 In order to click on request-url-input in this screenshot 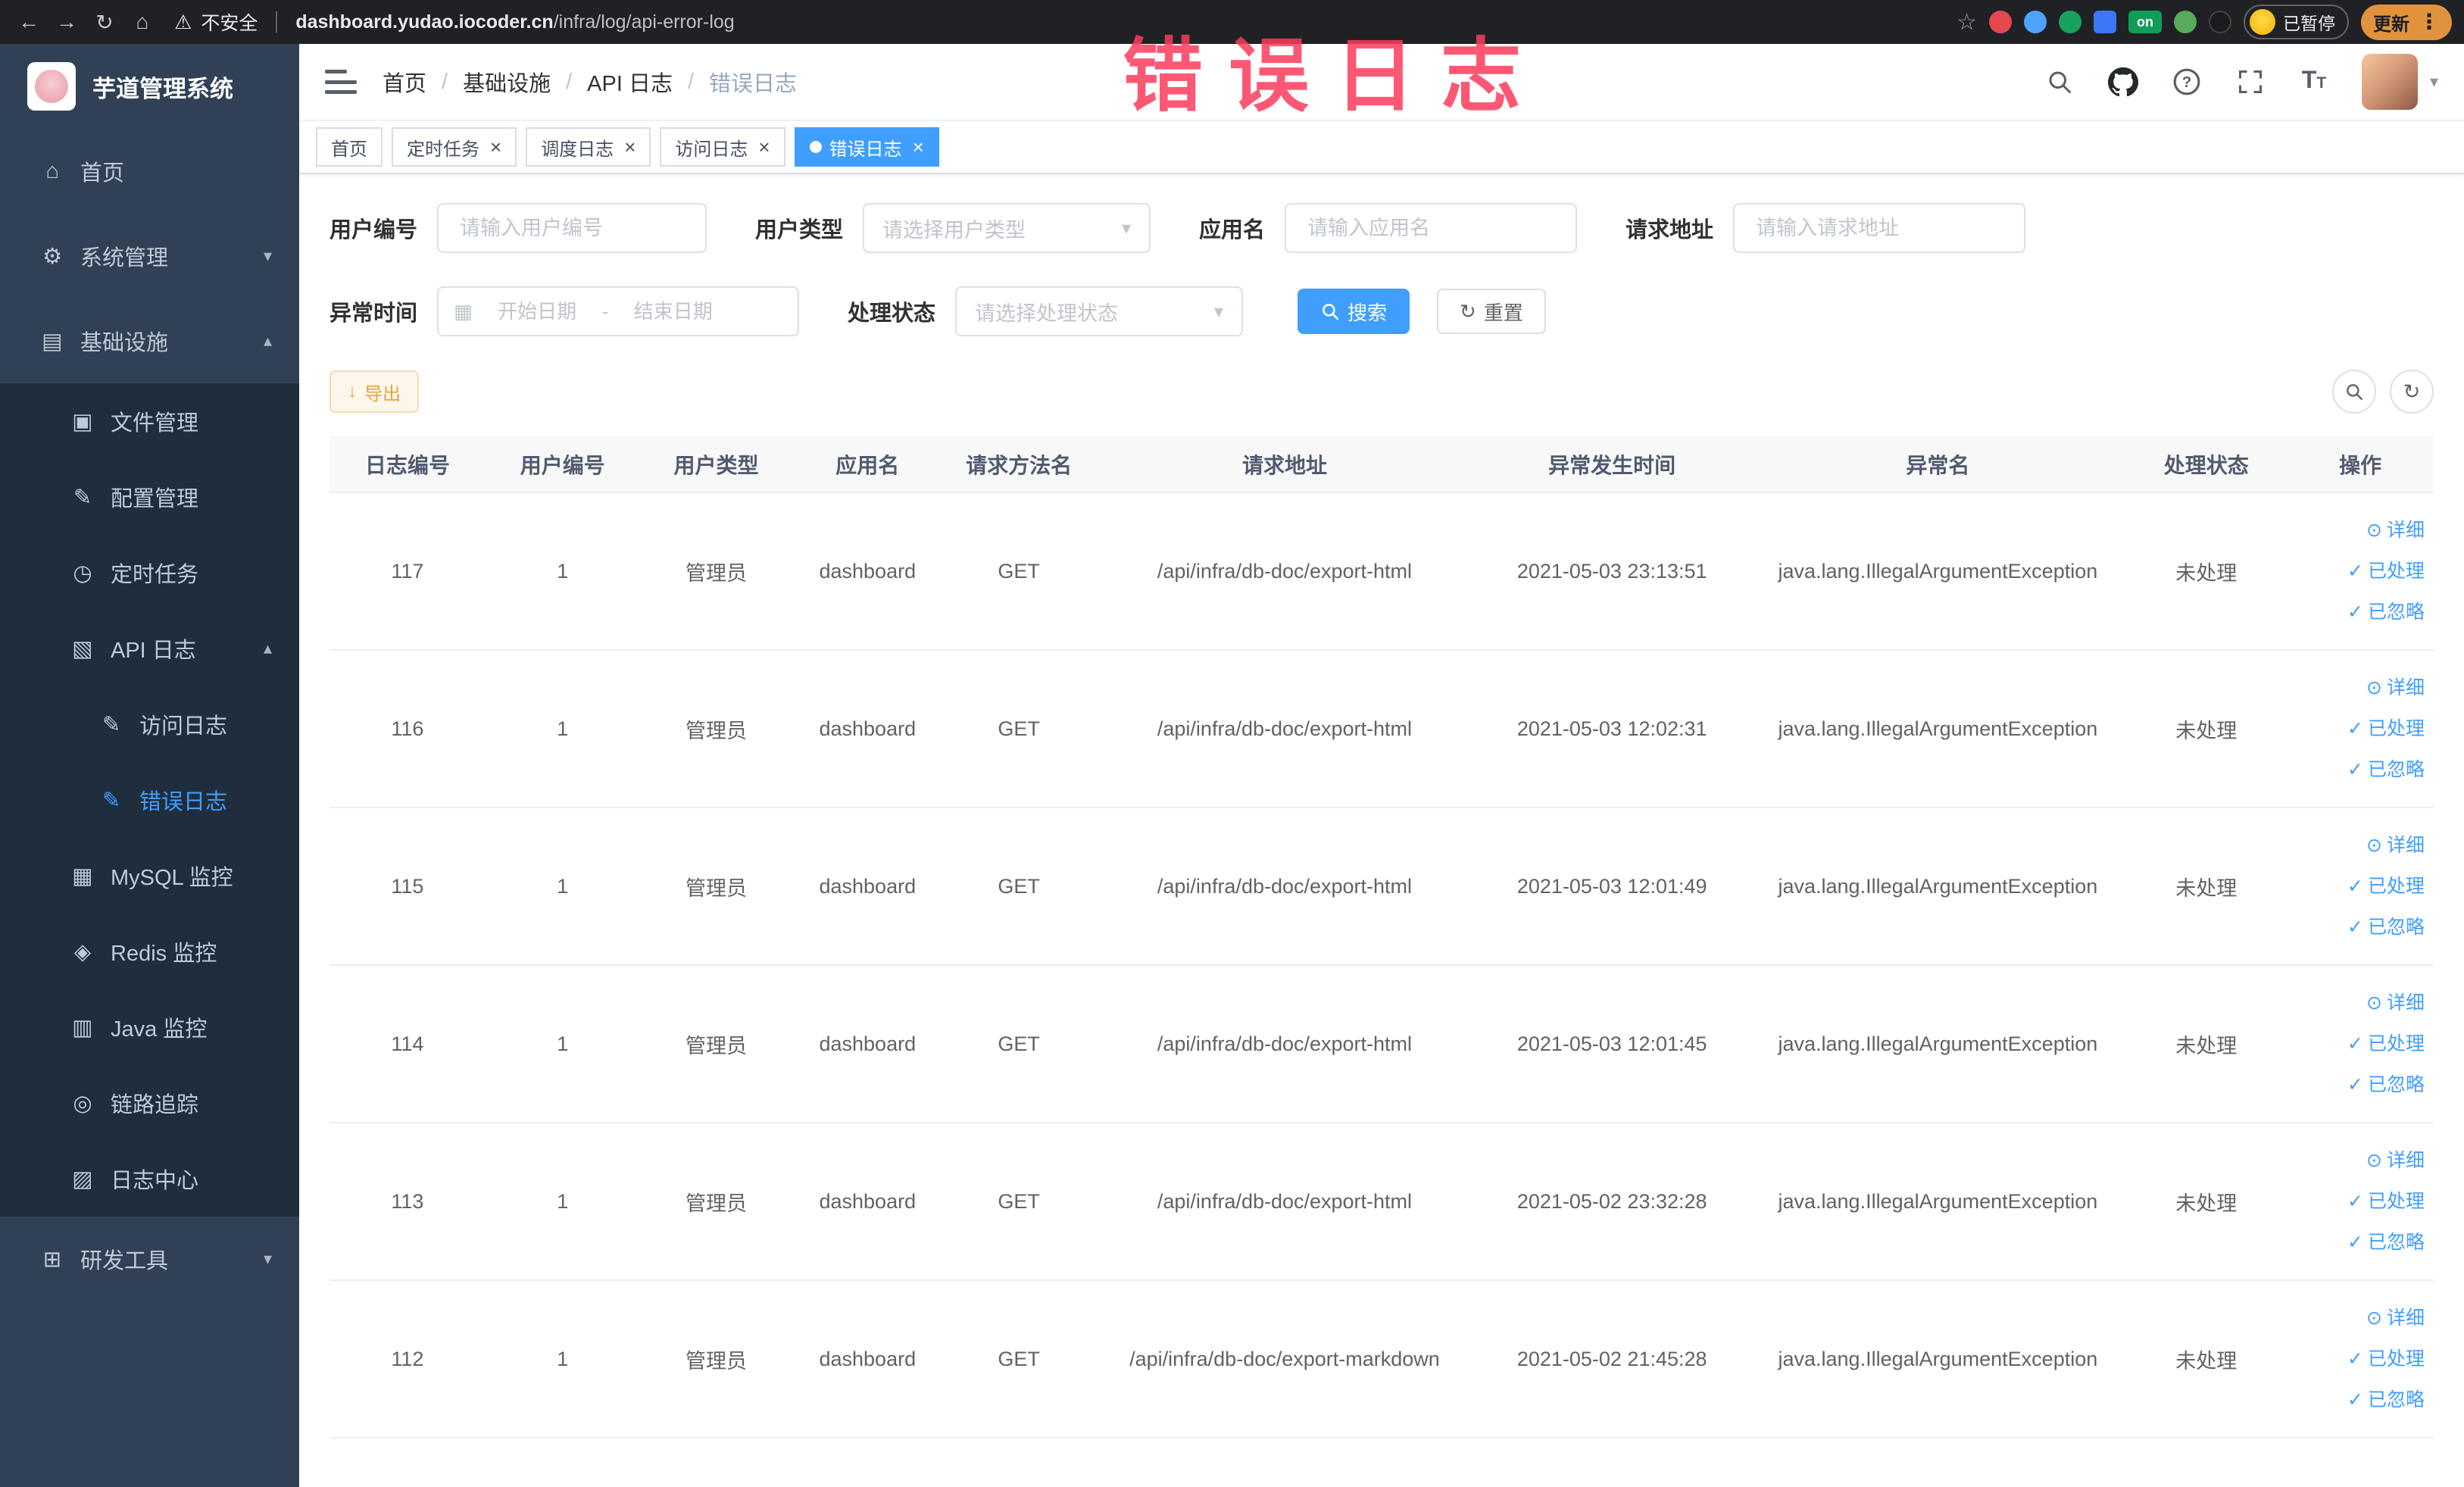, I will do `click(1879, 228)`.